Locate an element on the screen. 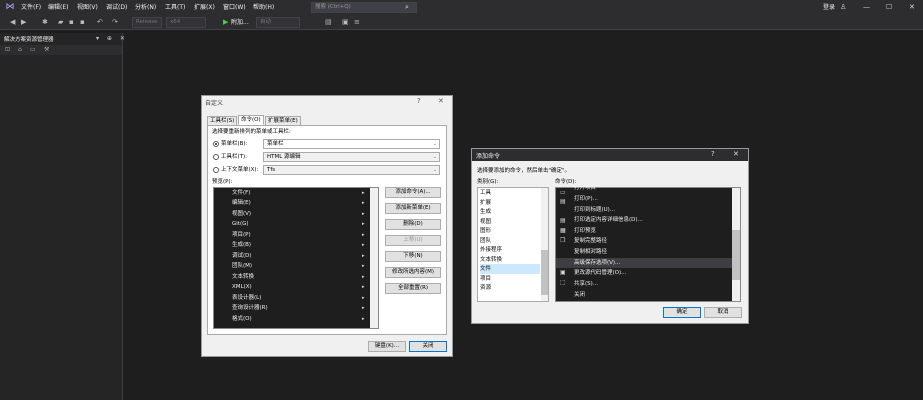  ok-button: 确定 is located at coordinates (682, 312).